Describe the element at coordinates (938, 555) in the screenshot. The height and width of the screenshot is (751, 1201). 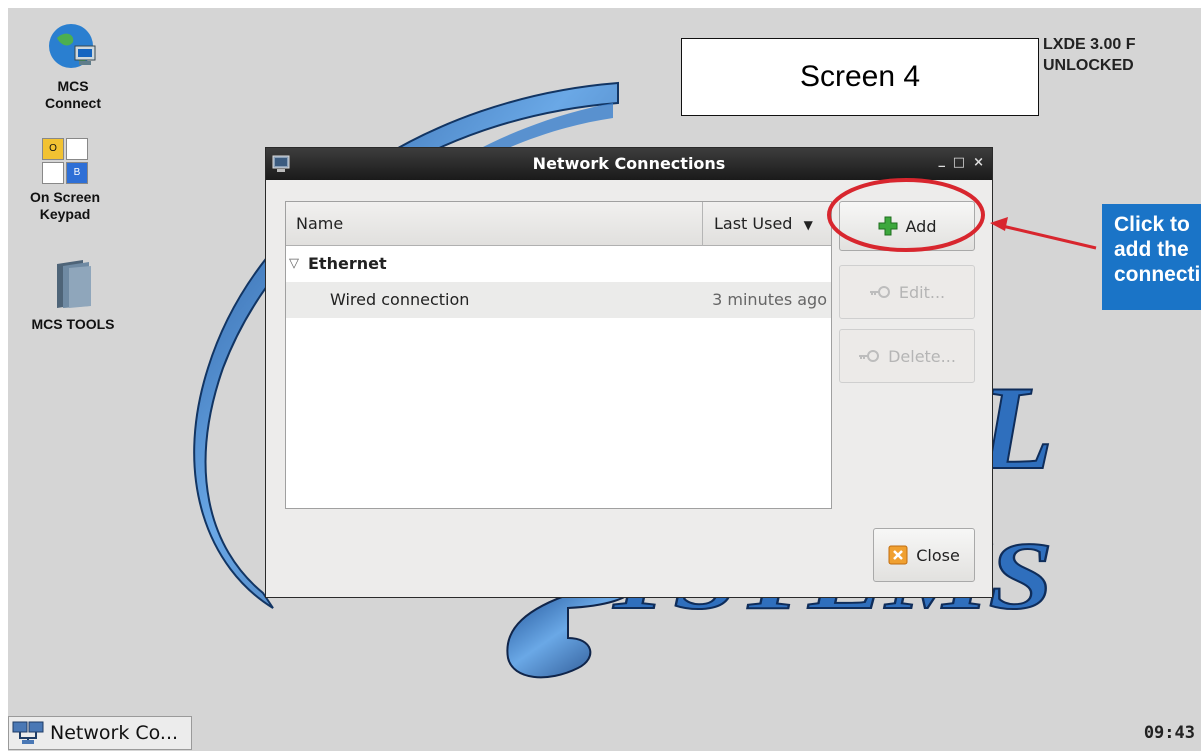
I see `close-button-label: Close` at that location.